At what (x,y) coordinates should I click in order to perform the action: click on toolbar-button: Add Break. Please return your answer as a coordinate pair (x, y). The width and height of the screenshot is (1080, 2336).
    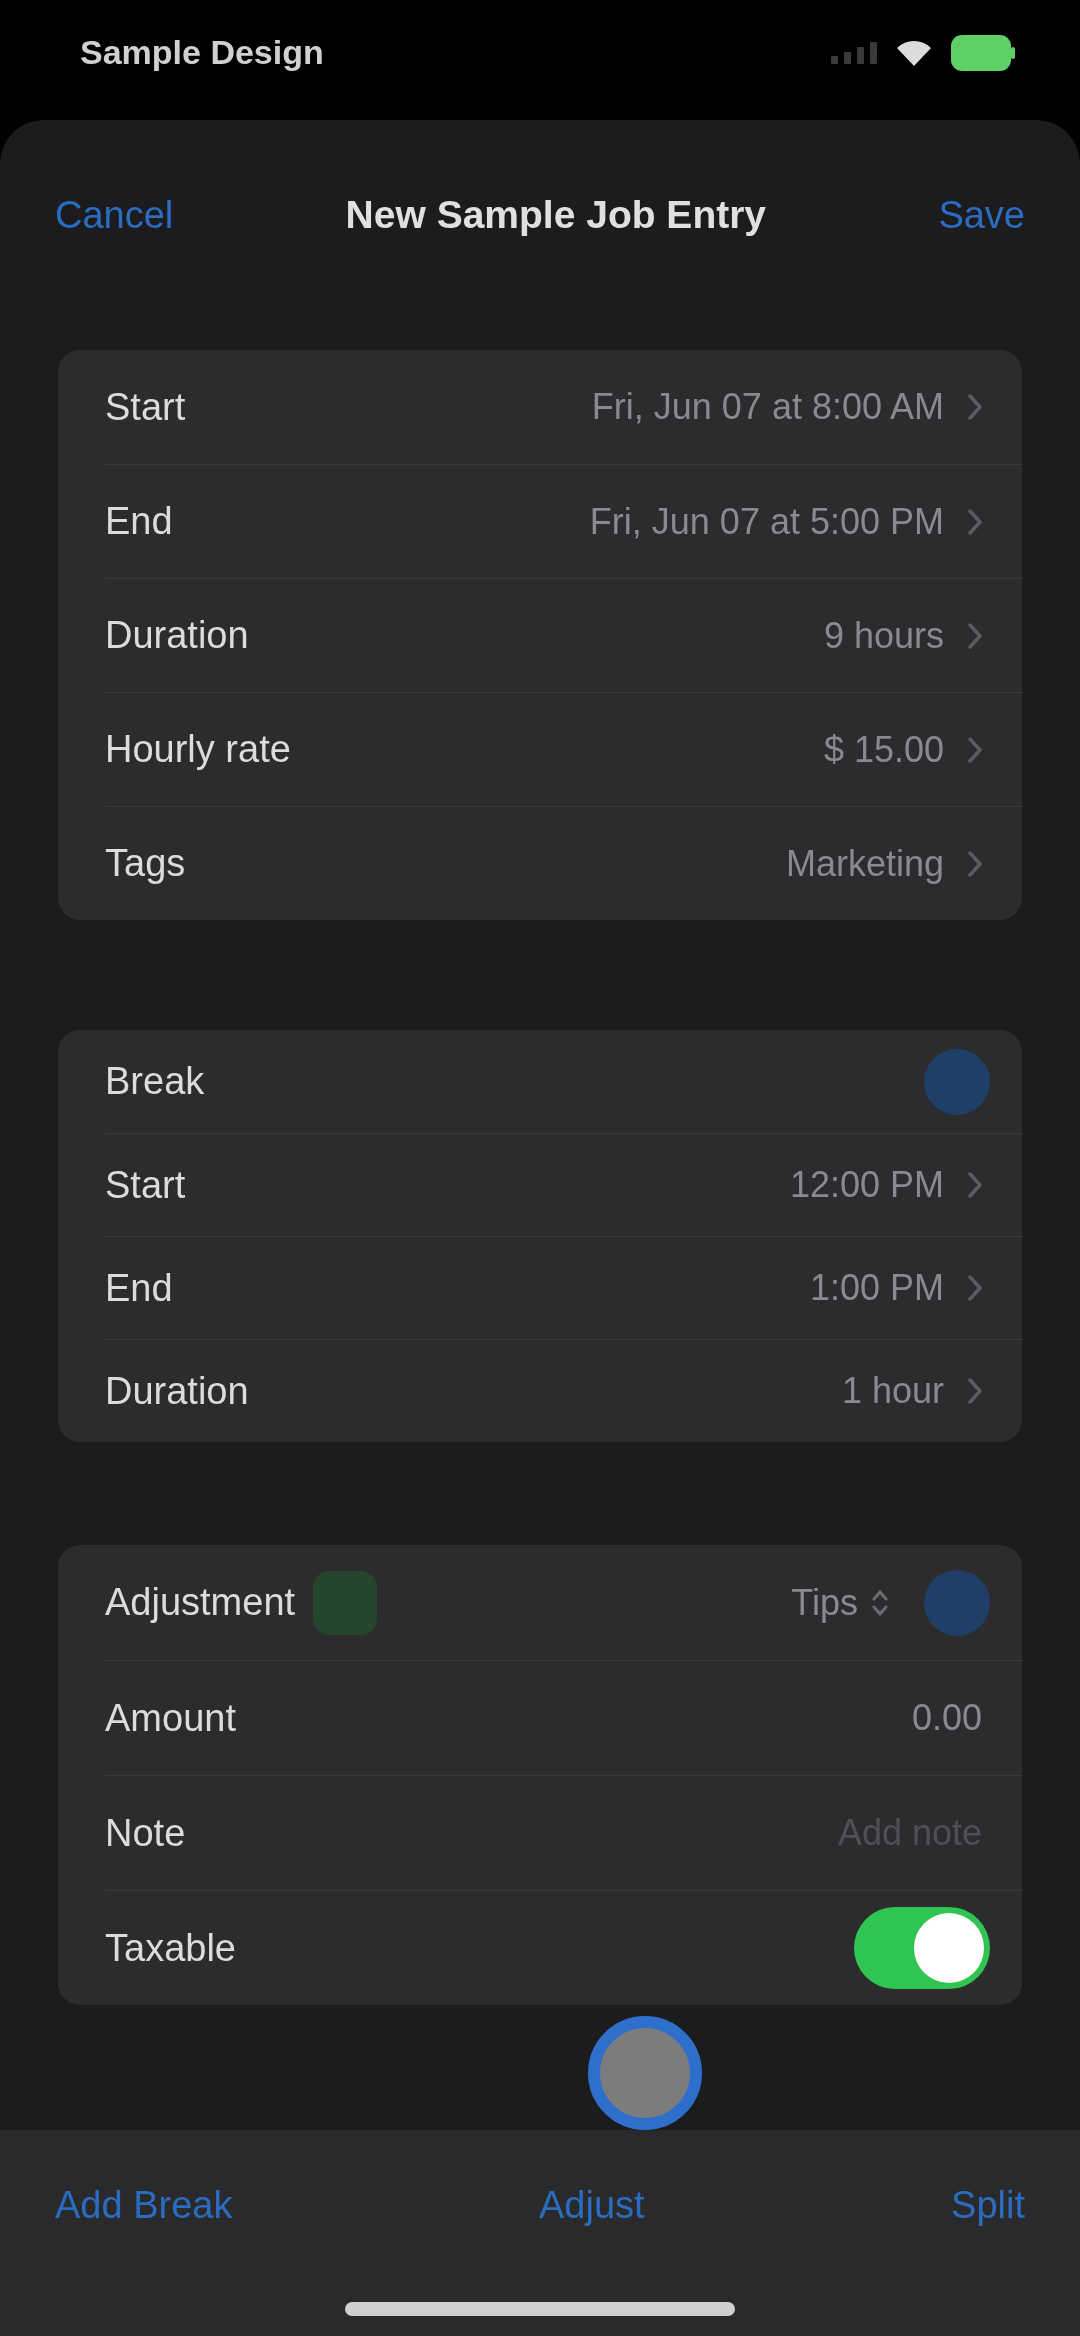
    Looking at the image, I should click on (144, 2205).